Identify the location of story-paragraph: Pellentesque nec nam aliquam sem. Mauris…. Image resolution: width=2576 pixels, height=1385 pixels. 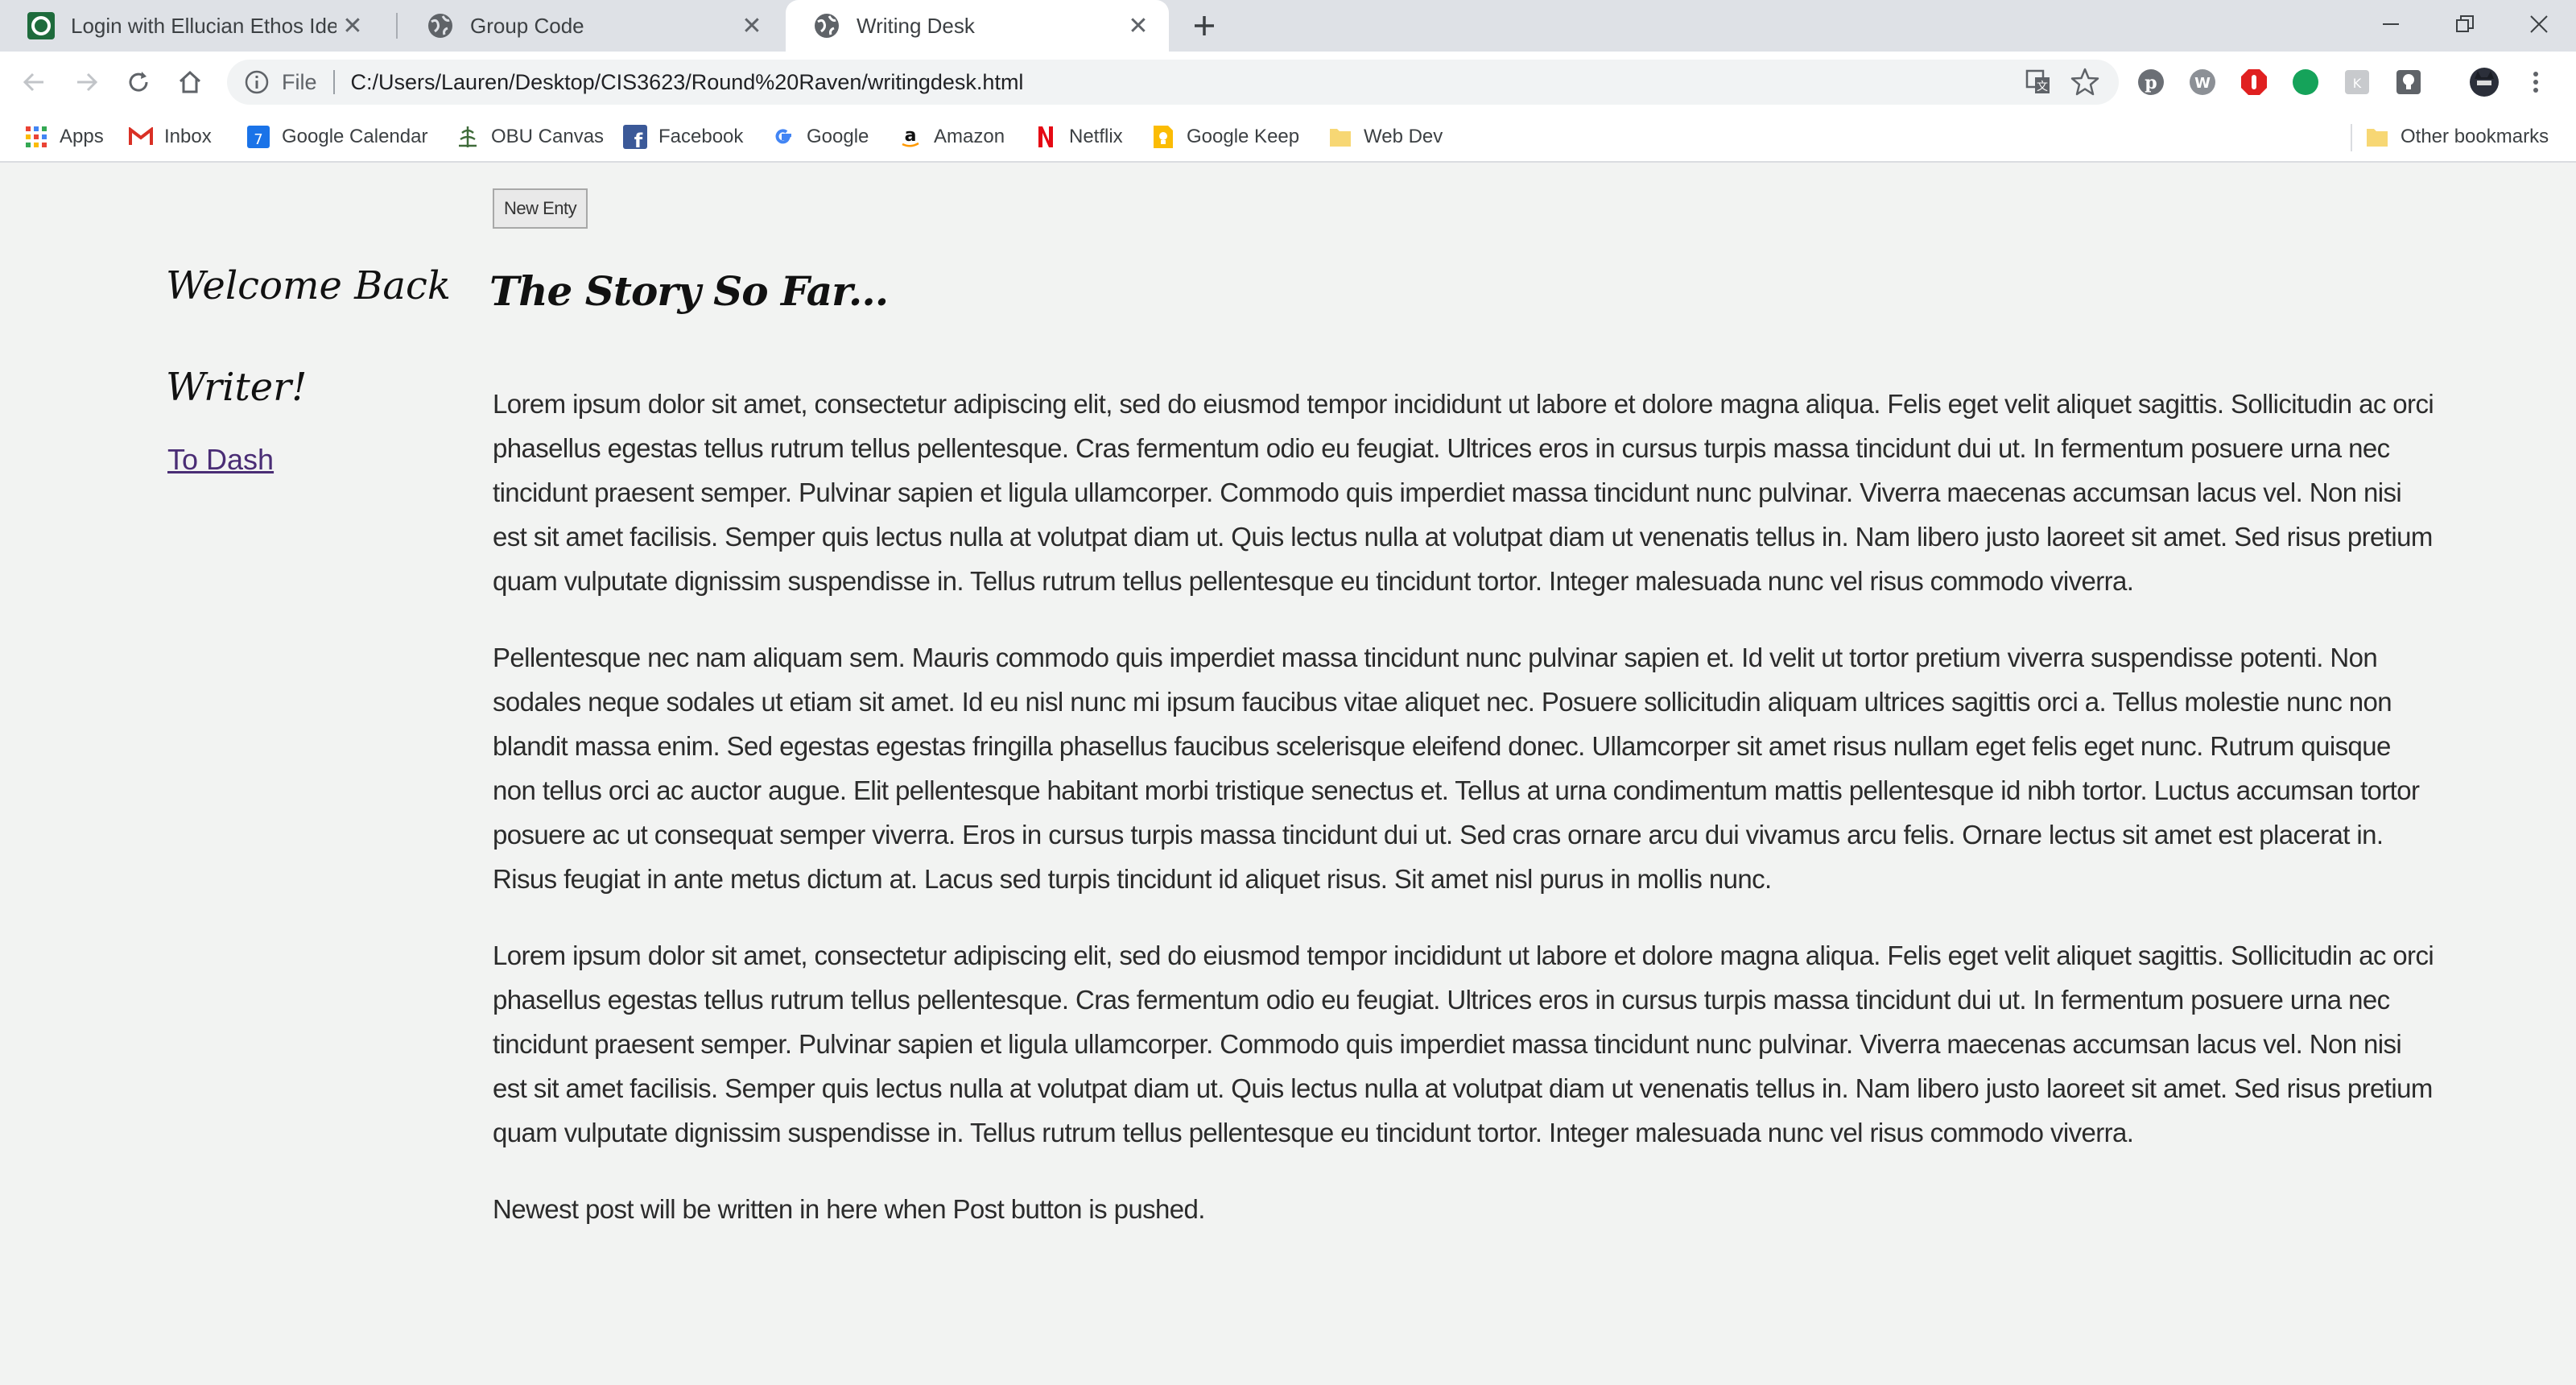
(1456, 769).